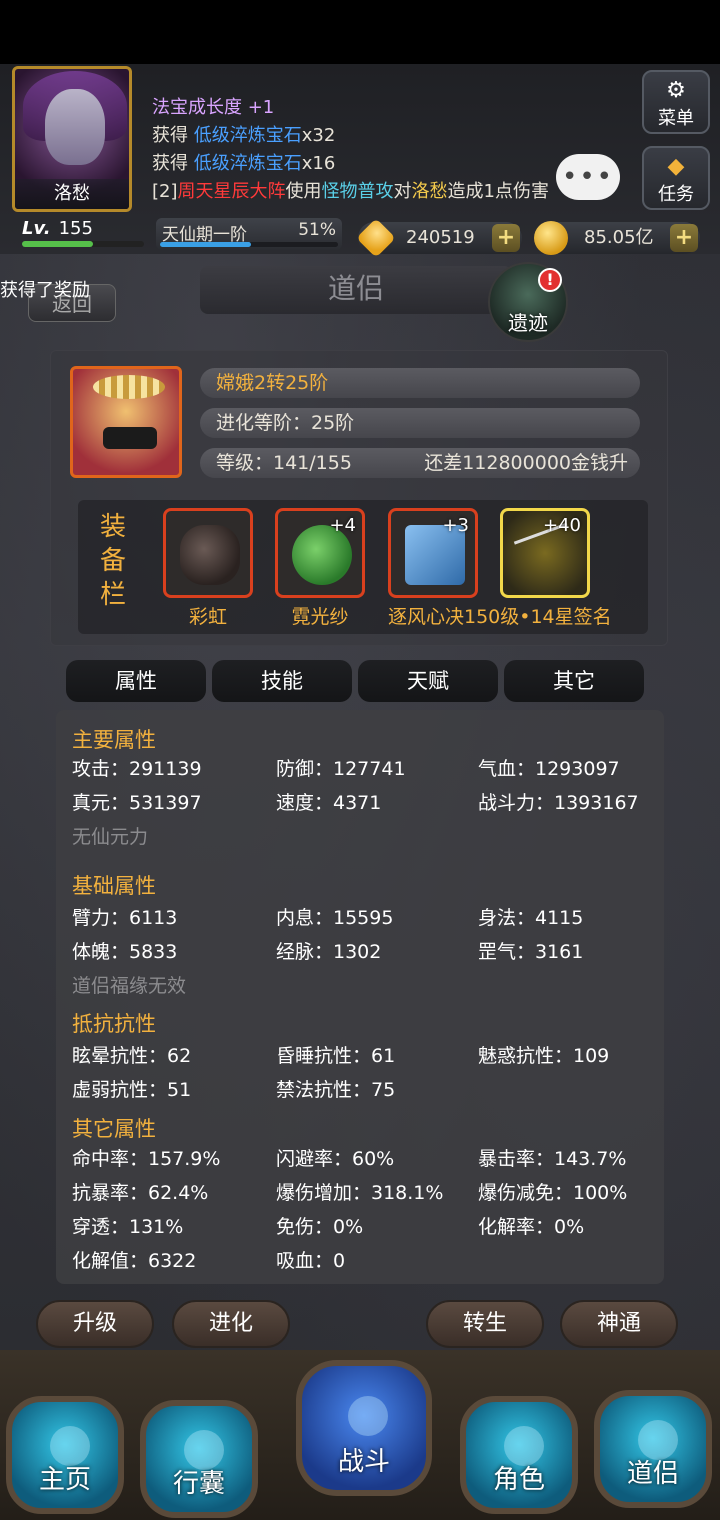 The height and width of the screenshot is (1520, 720). What do you see at coordinates (126, 422) in the screenshot?
I see `partner-portrait` at bounding box center [126, 422].